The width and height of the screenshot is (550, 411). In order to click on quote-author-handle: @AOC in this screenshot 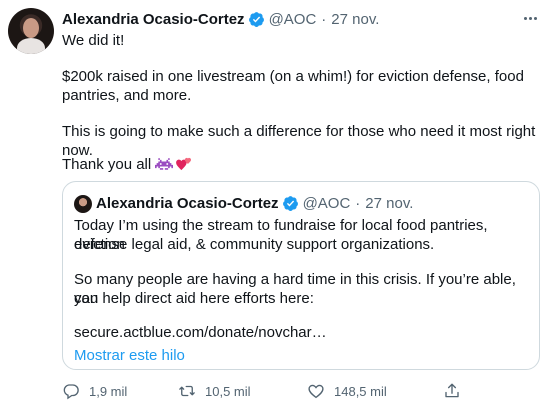, I will do `click(326, 203)`.